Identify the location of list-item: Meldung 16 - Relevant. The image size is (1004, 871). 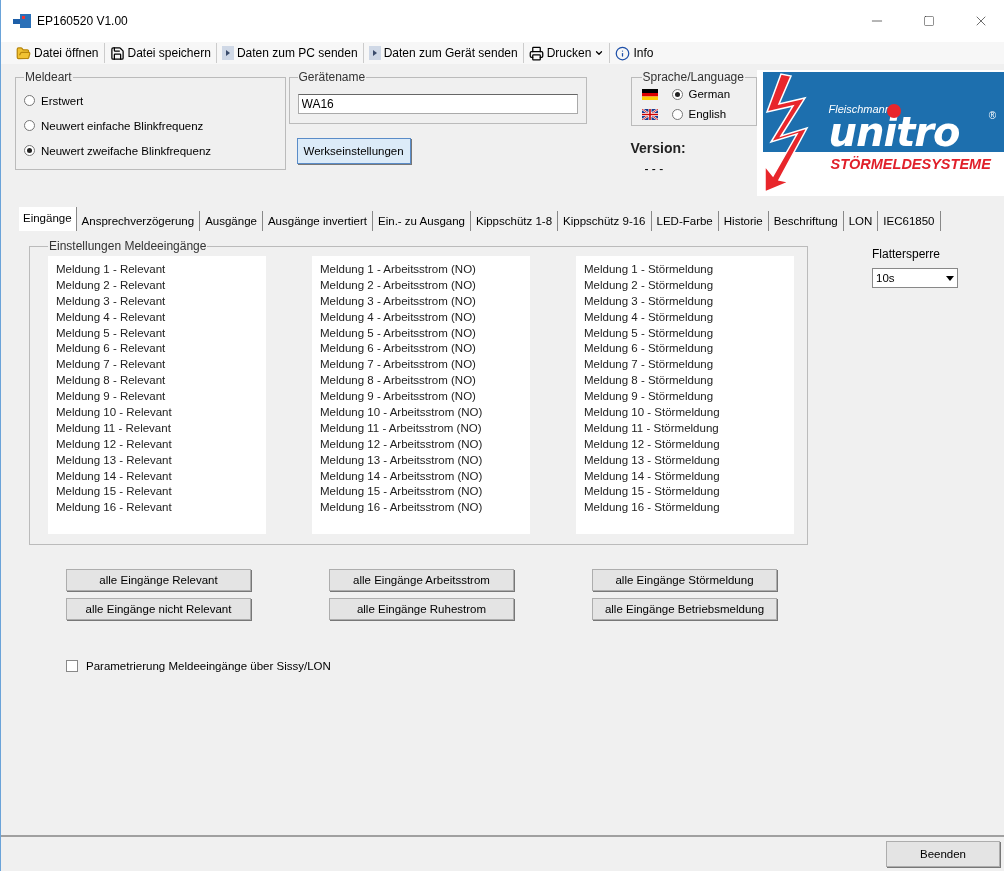
(157, 507).